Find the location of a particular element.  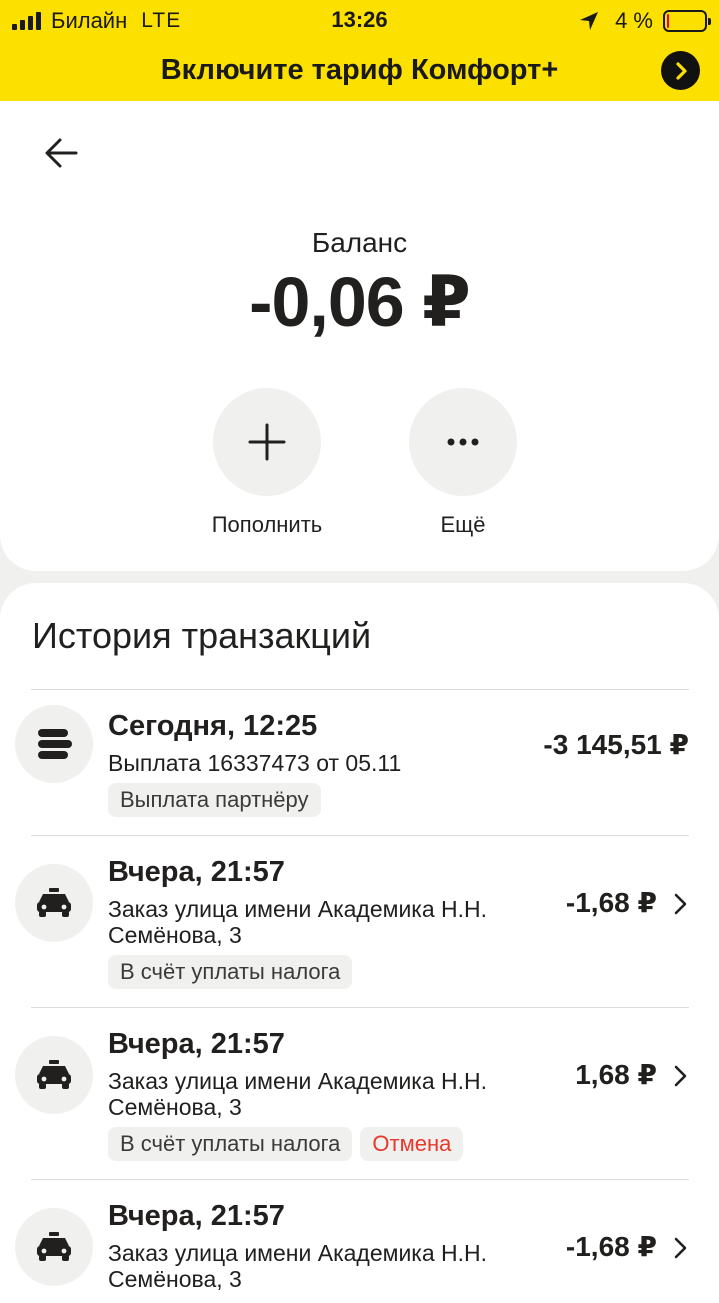

transaction-amount: -3 145,51 ₽ is located at coordinates (616, 744).